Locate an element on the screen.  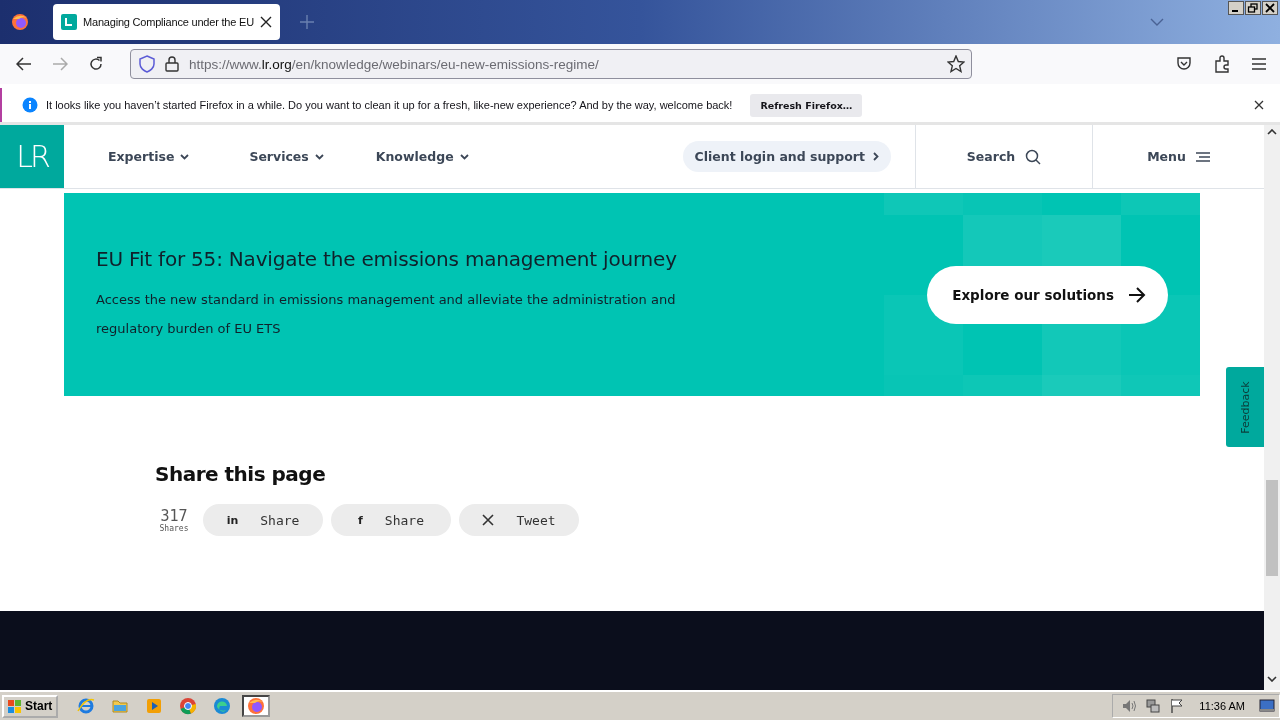
banner-title: EU Fit for 55: Navigate the emissions management journey is located at coordinates (387, 258).